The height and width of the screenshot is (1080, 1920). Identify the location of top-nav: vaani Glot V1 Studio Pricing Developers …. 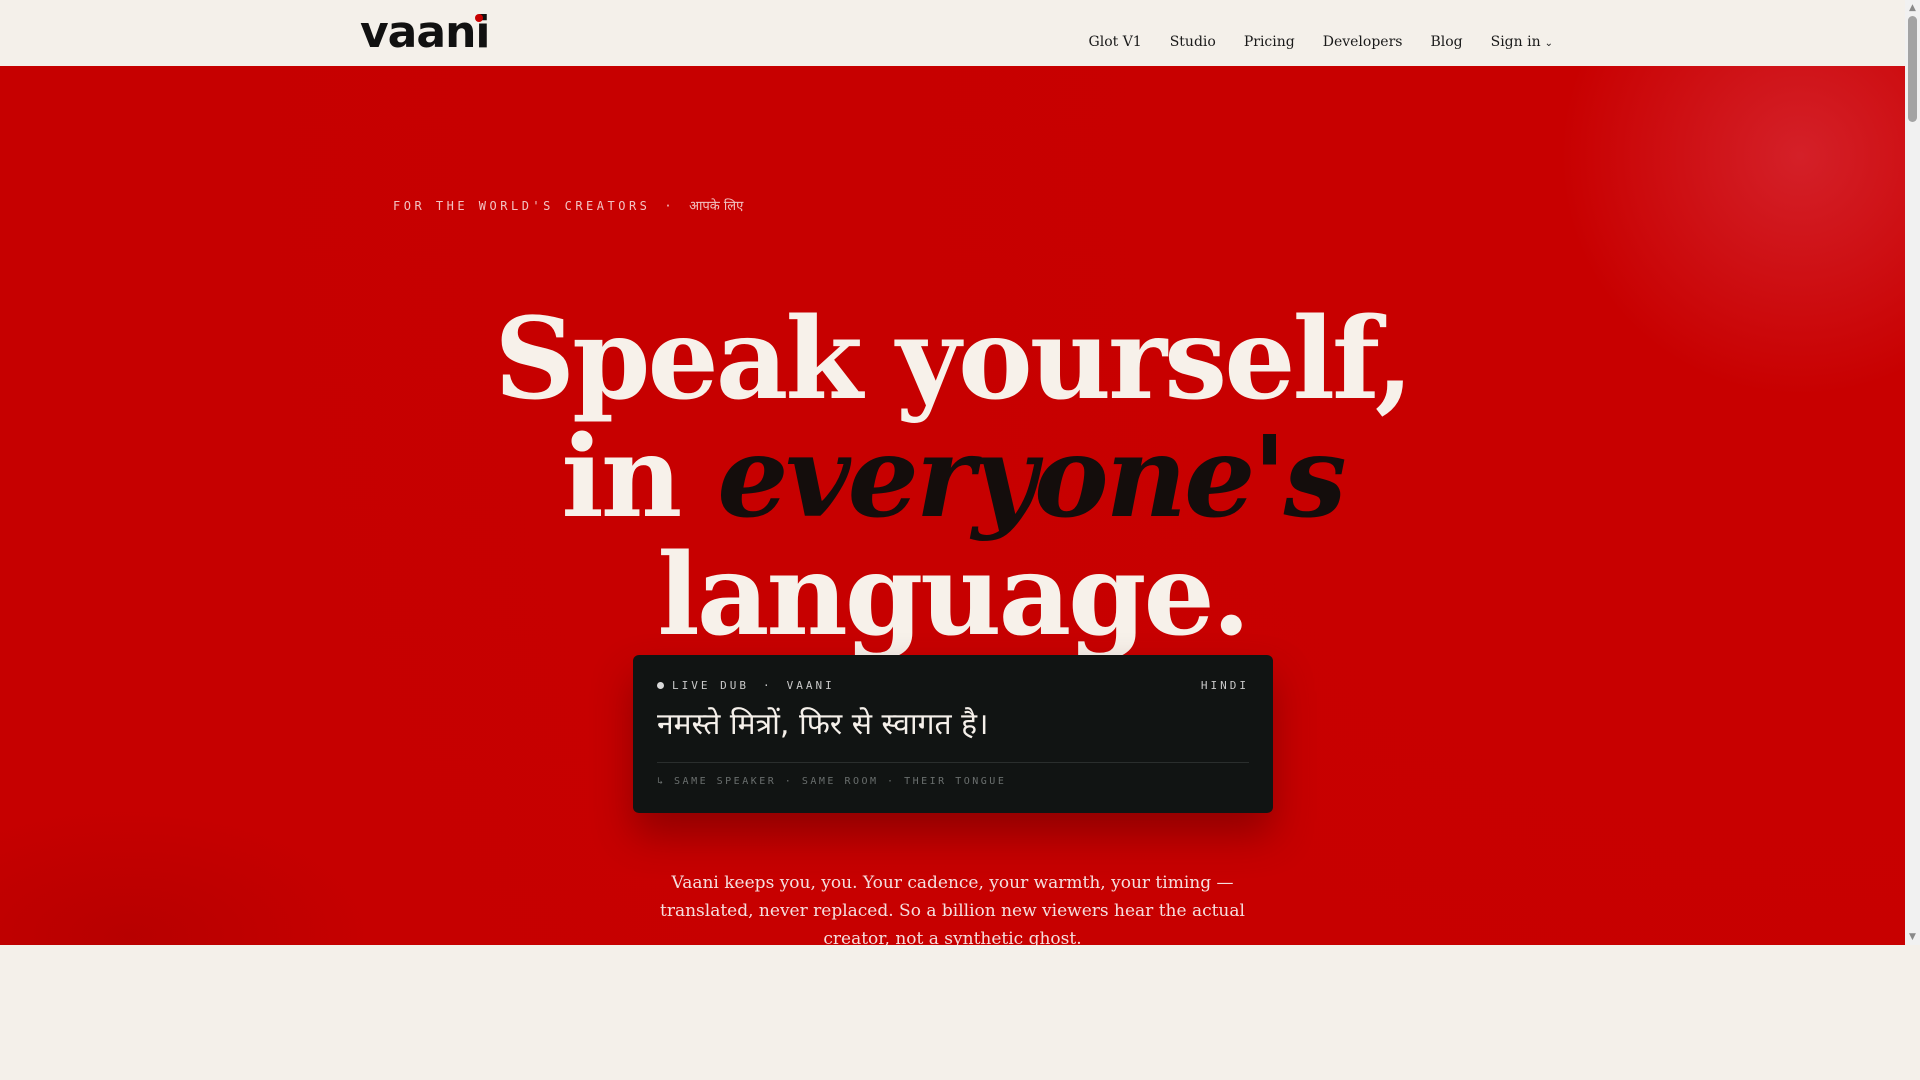
(952, 33).